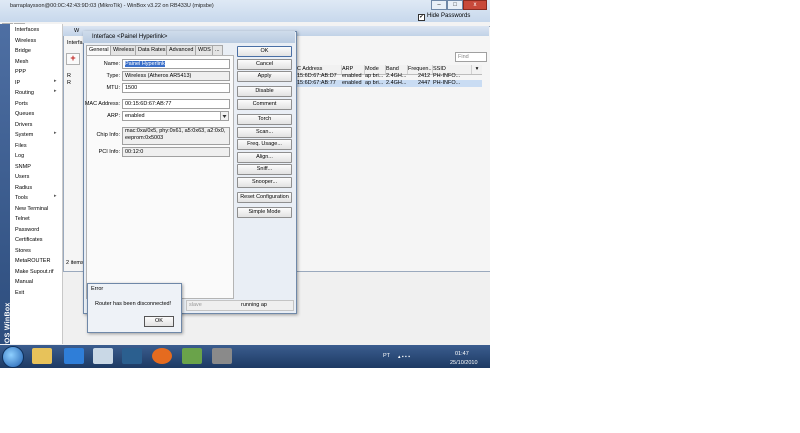 The width and height of the screenshot is (800, 433). I want to click on cell-mac: 15:6D:67:AB:77, so click(316, 83).